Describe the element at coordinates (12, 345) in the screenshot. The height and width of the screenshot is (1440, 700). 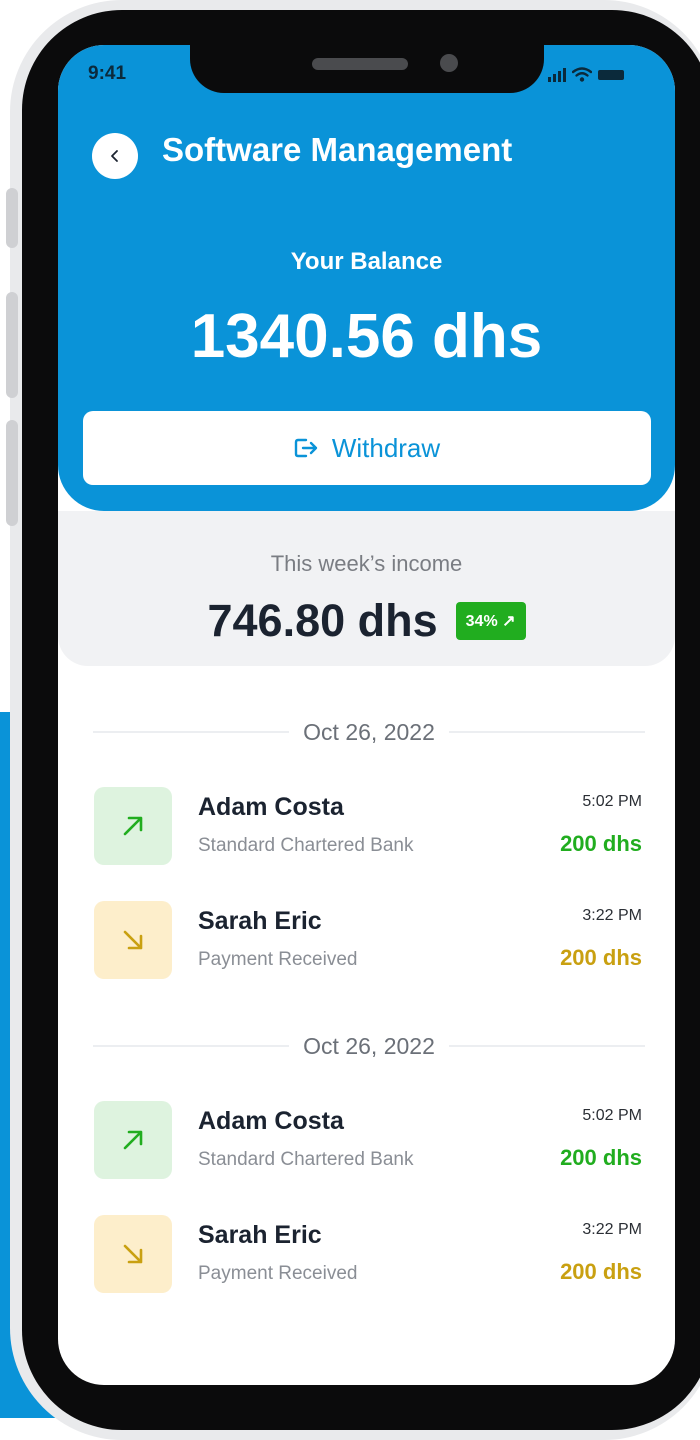
I see `phone-volume-up-button` at that location.